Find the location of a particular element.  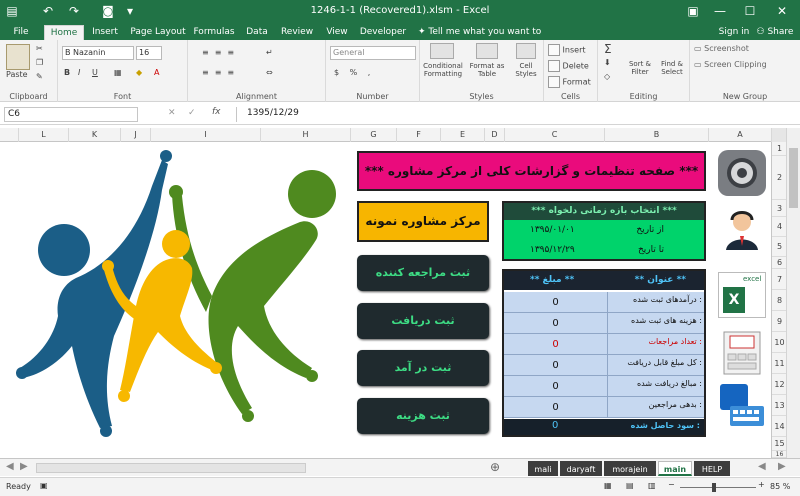

horizontal-align-icons: ≡≡≡ is located at coordinates (221, 72).